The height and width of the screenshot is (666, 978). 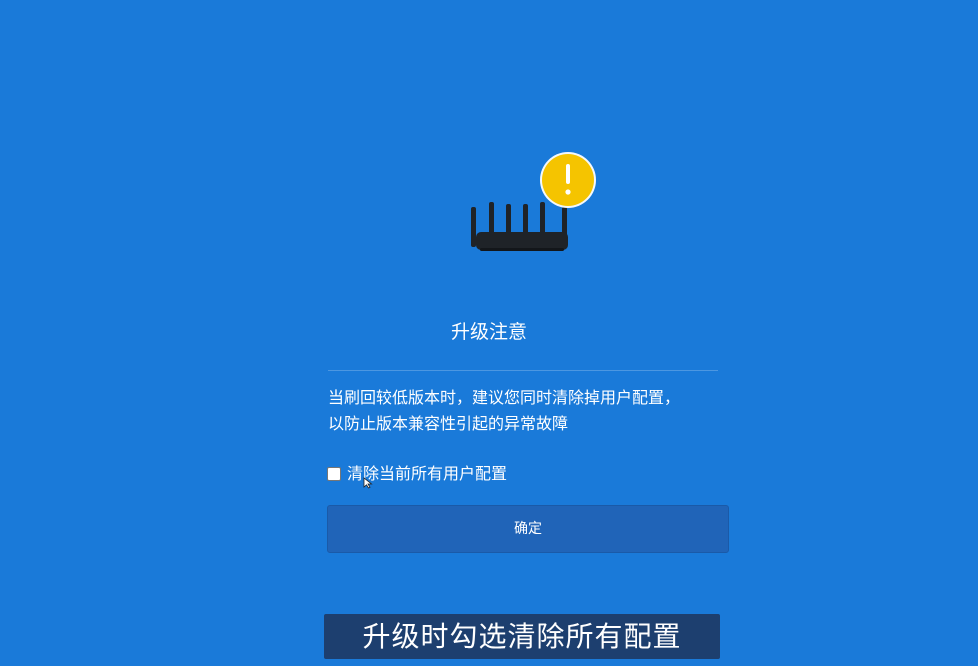 I want to click on message-line-1: 当刷回较低版本时，建议您同时清除掉用户配置，, so click(x=504, y=397).